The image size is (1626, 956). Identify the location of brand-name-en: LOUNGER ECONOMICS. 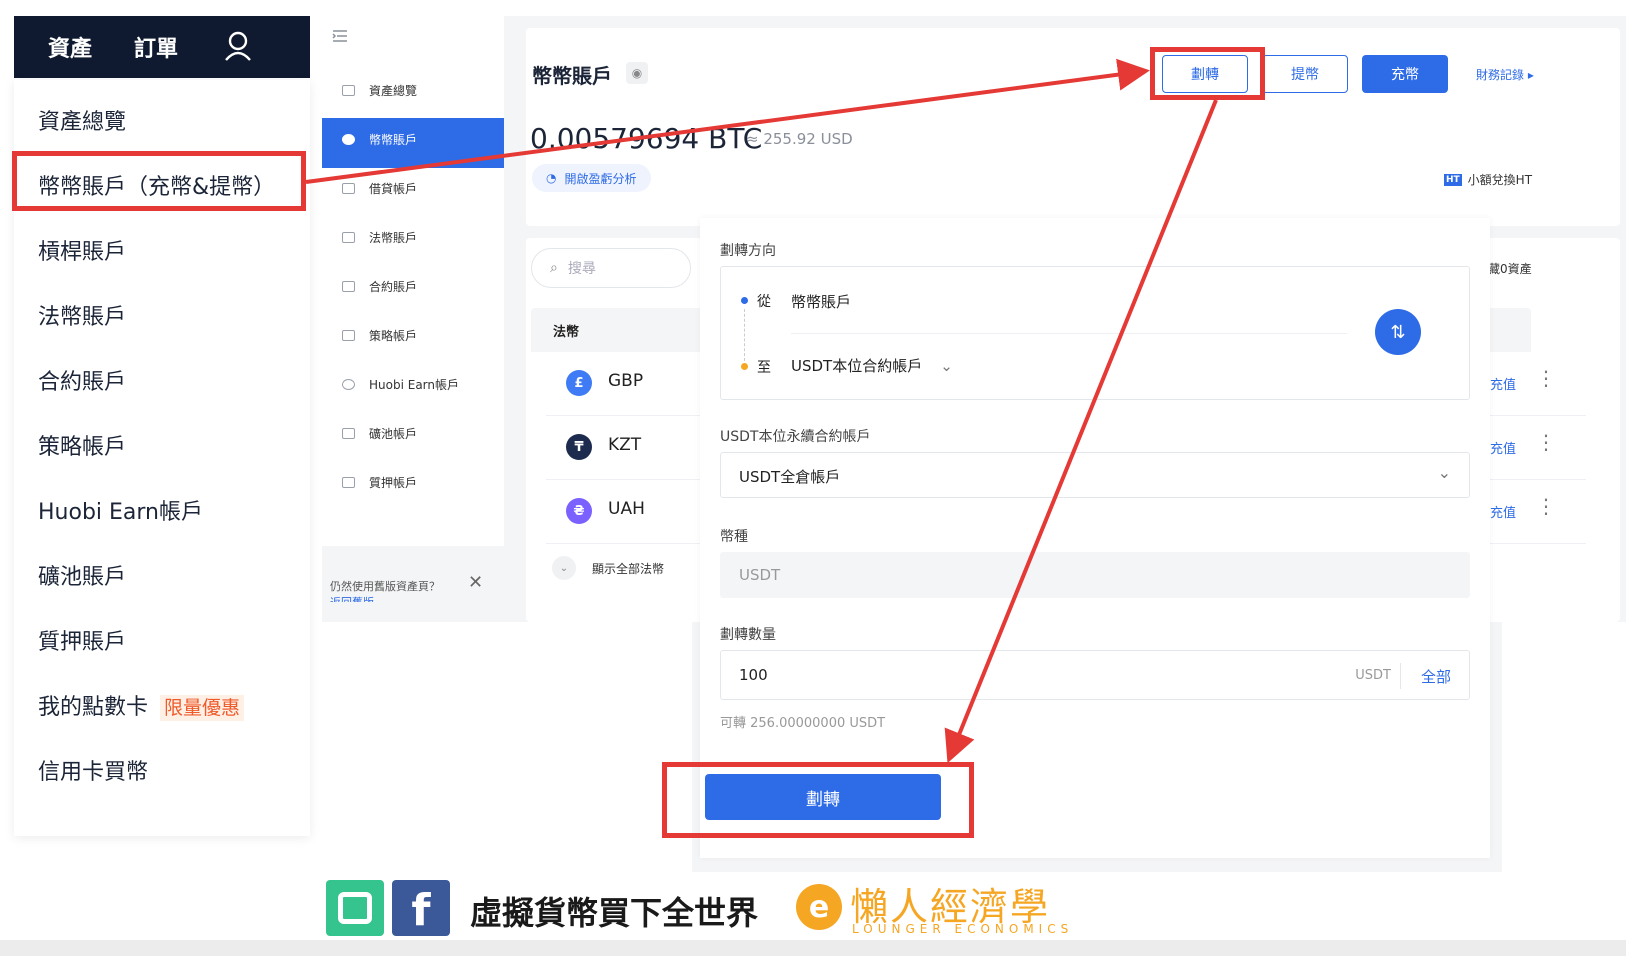
(963, 929).